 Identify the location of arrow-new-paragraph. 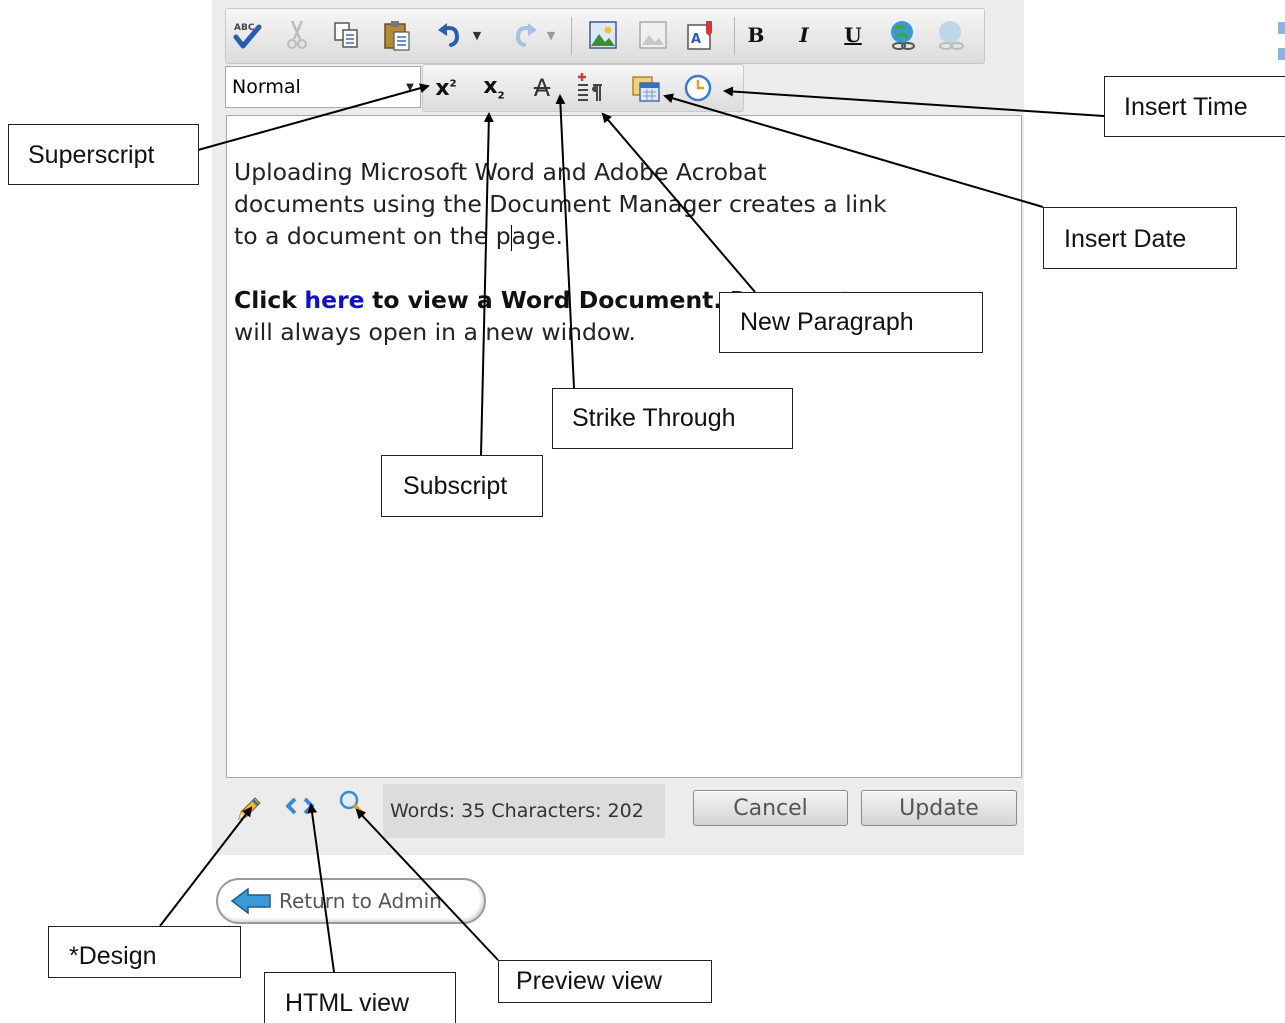
(678, 202).